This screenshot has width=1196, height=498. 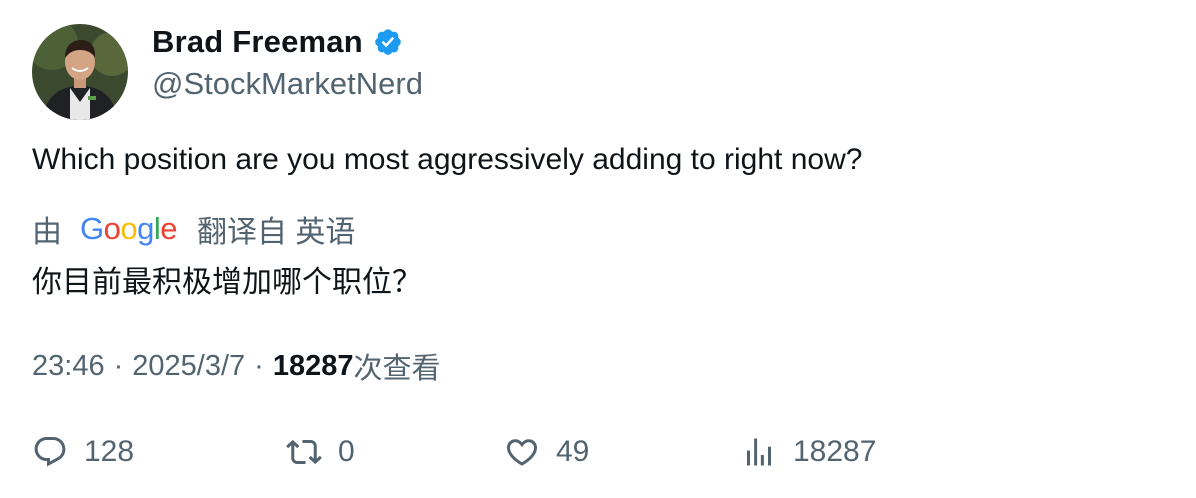 I want to click on translated-text: 你目前最积极增加哪个职位？, so click(x=227, y=282).